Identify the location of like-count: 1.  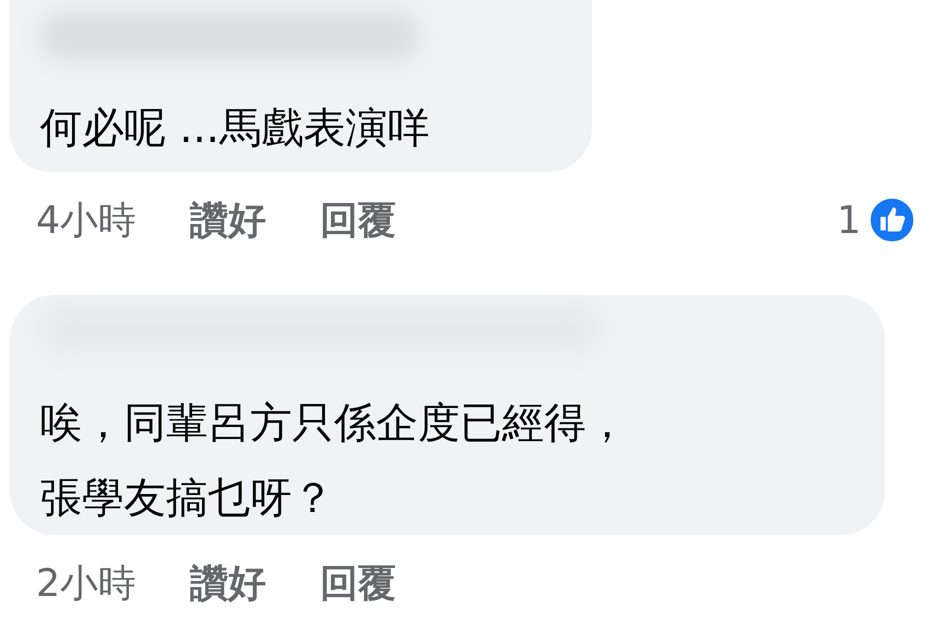
(848, 220).